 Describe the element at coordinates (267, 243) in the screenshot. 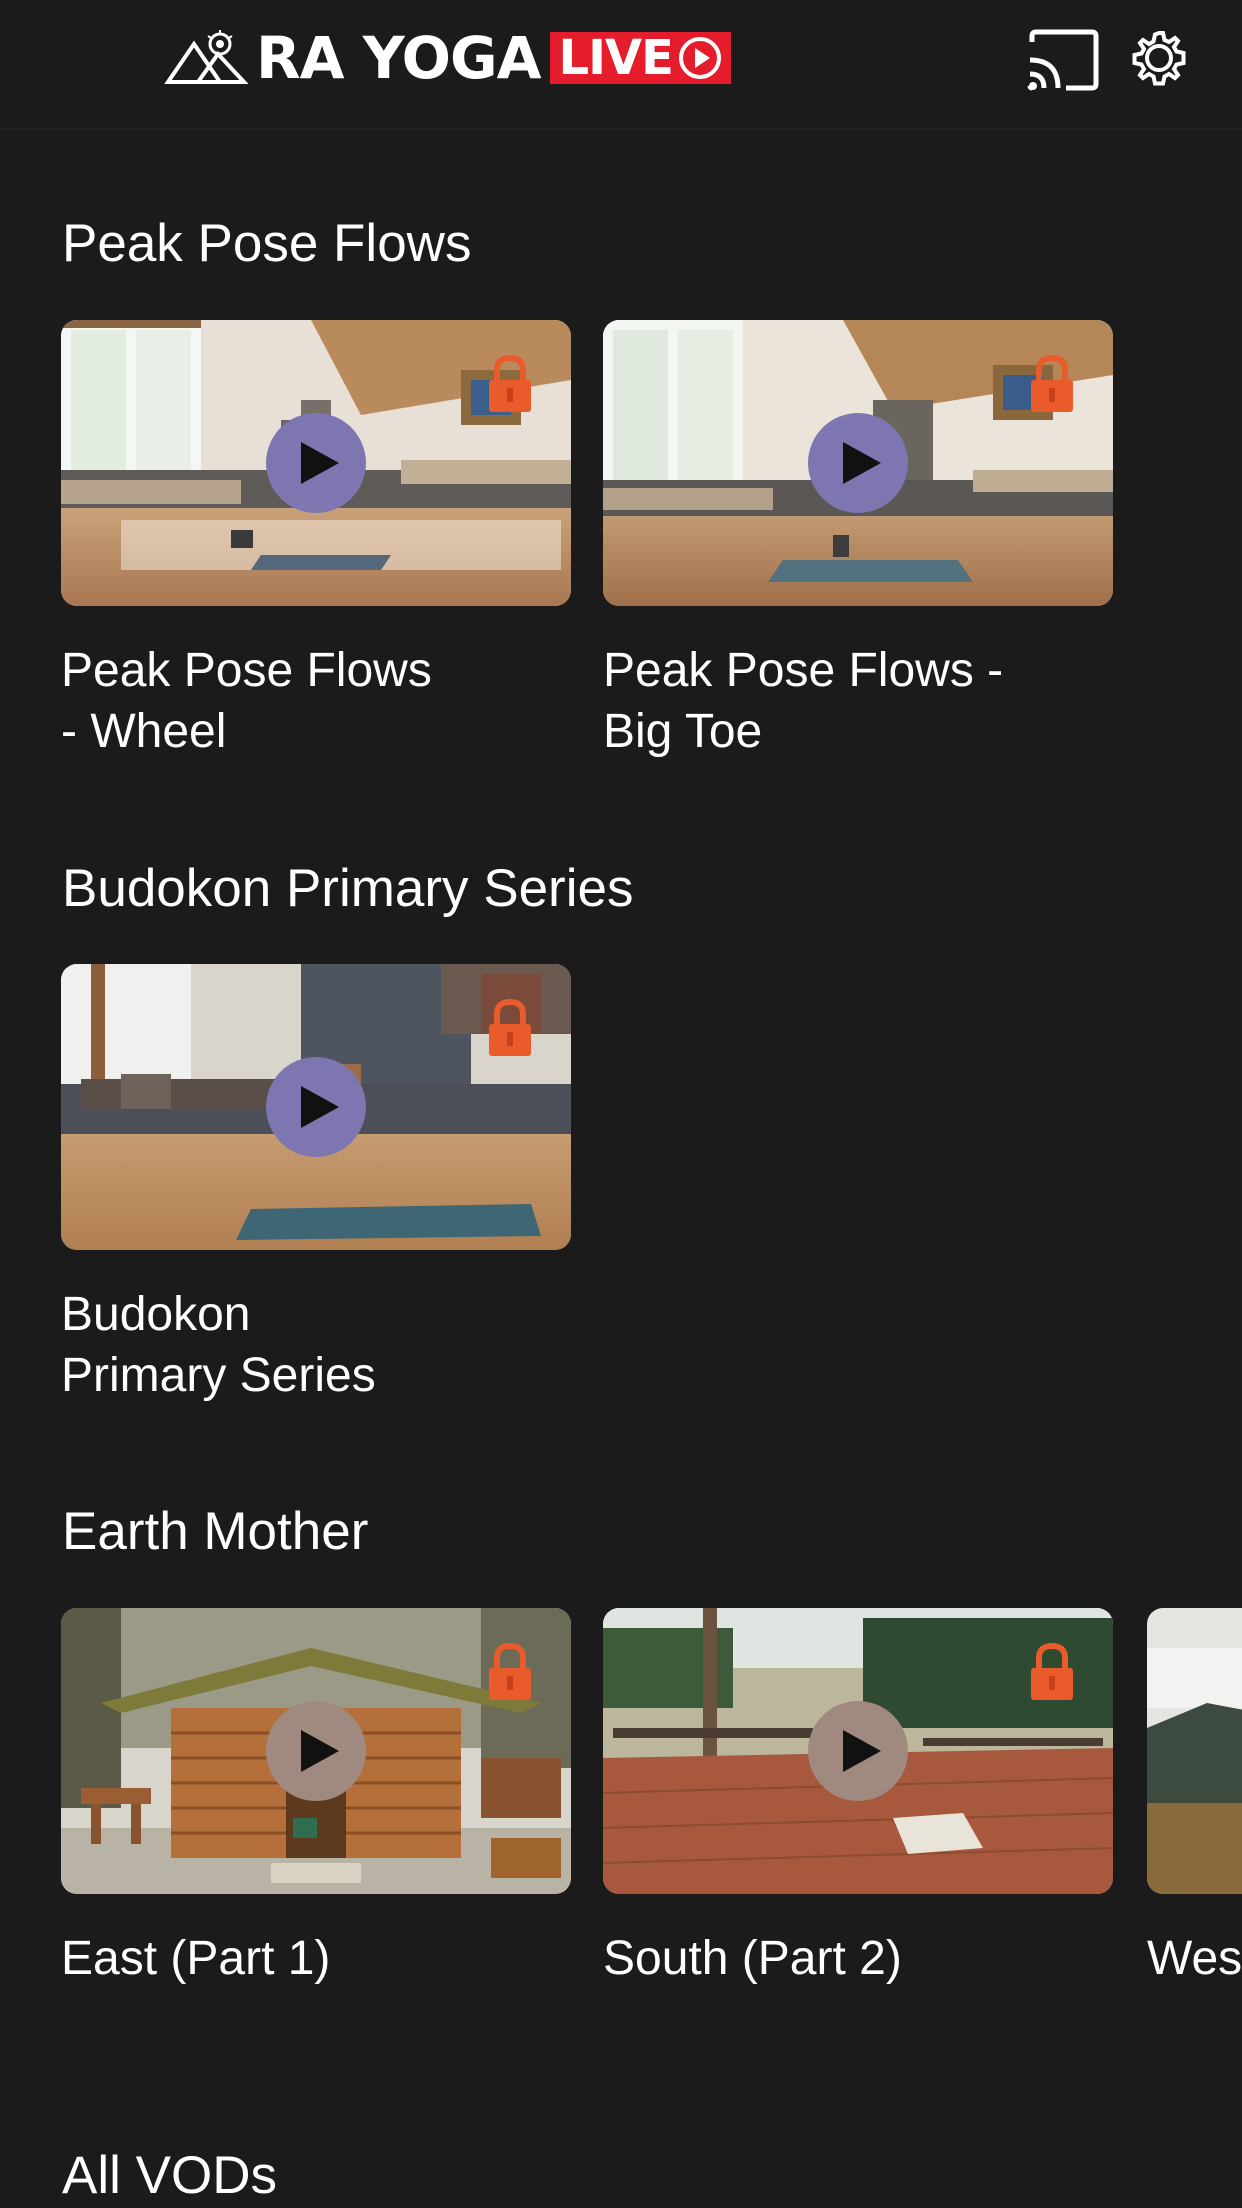

I see `section-title-peak-pose-flows: Peak Pose Flows` at that location.